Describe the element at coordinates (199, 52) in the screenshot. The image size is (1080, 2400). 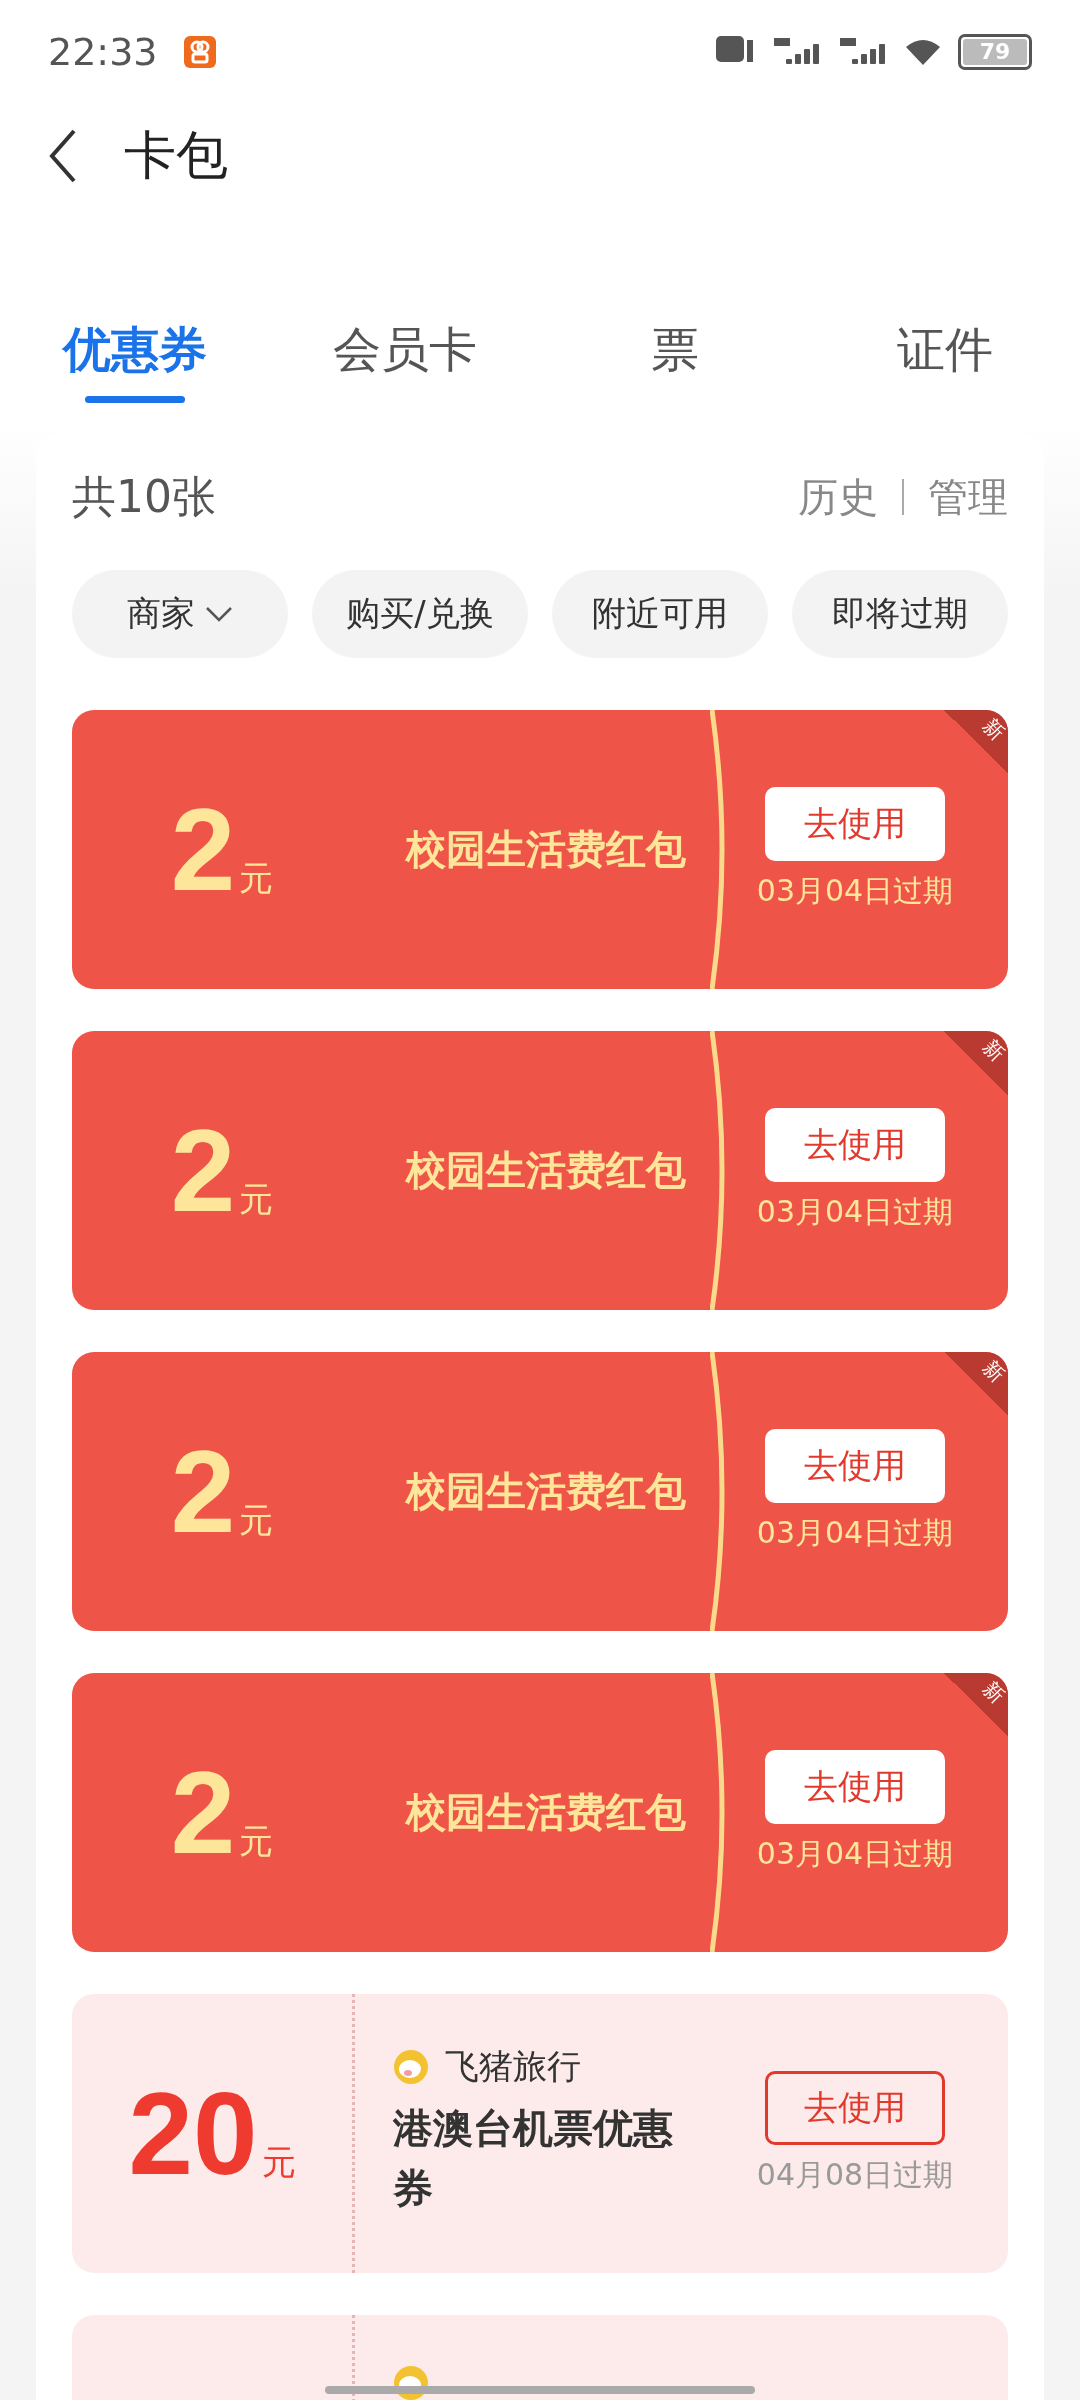
I see `app-notification-icon` at that location.